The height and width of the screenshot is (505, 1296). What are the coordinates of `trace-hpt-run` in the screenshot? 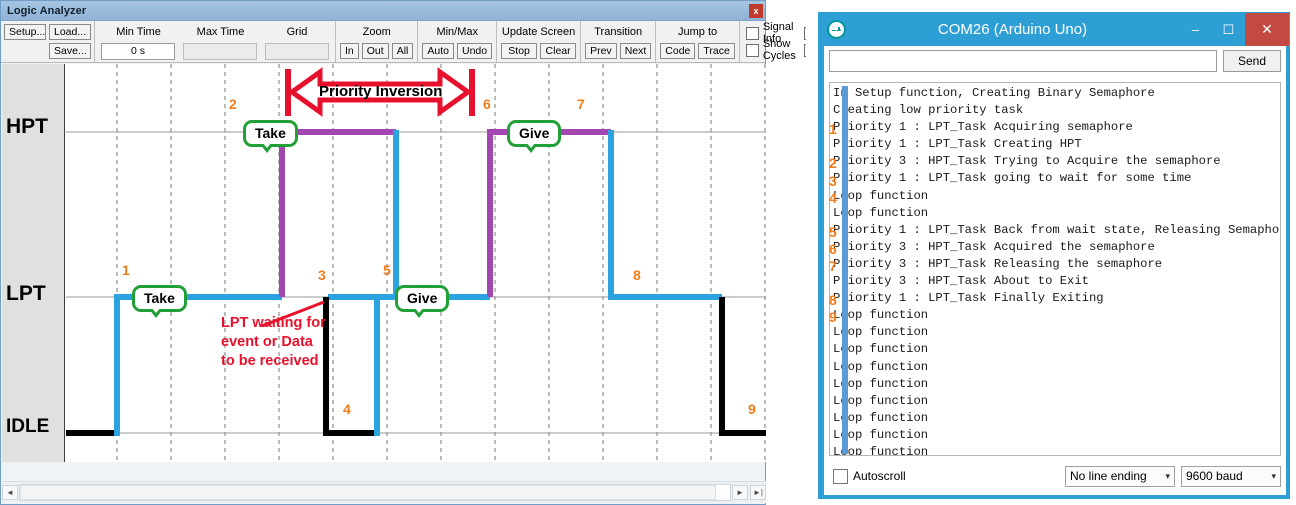 It's located at (549, 213).